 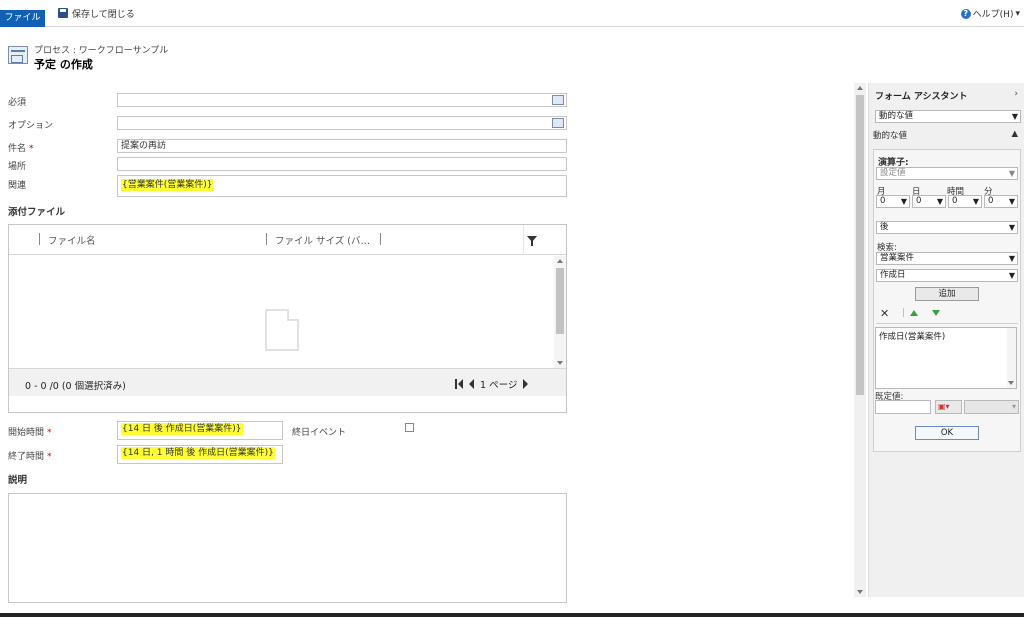 I want to click on subject-label: 件名 *, so click(x=21, y=147).